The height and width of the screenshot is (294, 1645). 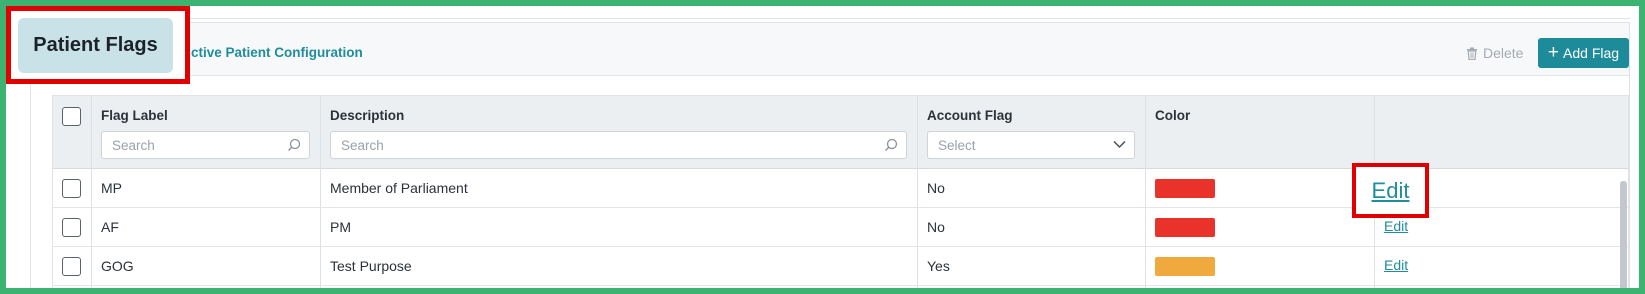 What do you see at coordinates (1503, 53) in the screenshot?
I see `delete-label: Delete` at bounding box center [1503, 53].